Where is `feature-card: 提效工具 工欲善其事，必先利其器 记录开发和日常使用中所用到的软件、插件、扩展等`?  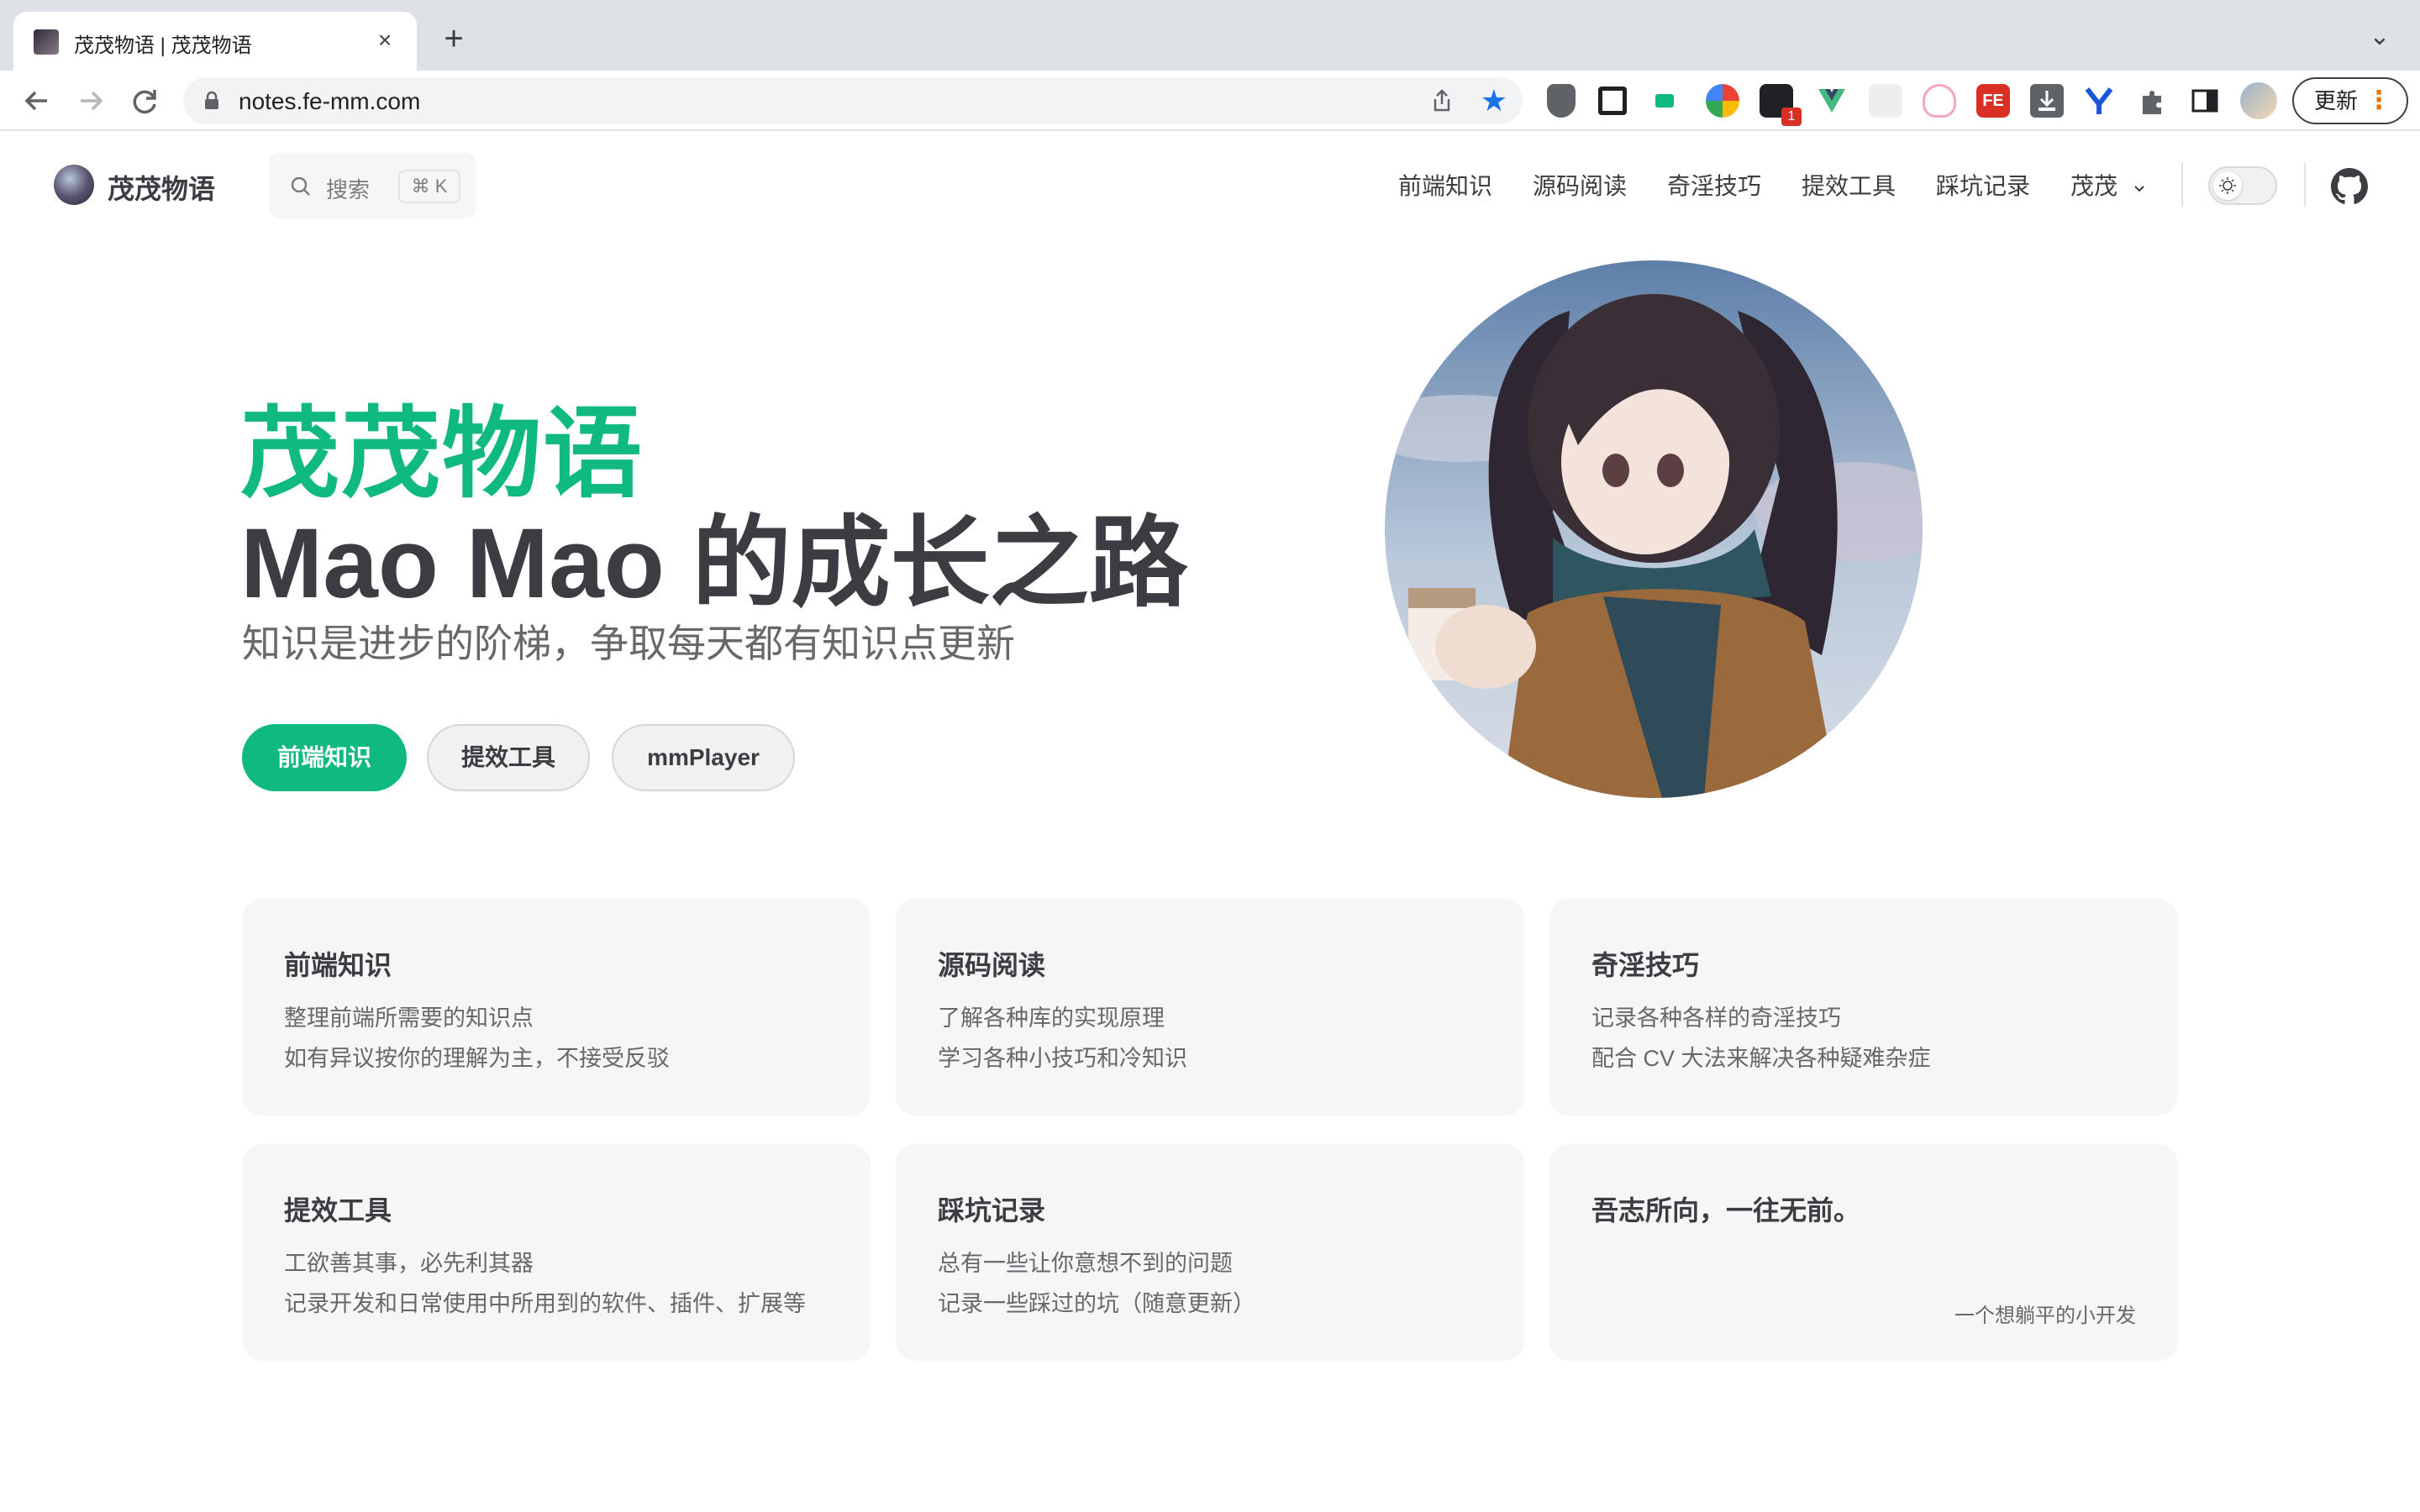 feature-card: 提效工具 工欲善其事，必先利其器 记录开发和日常使用中所用到的软件、插件、扩展等 is located at coordinates (556, 1252).